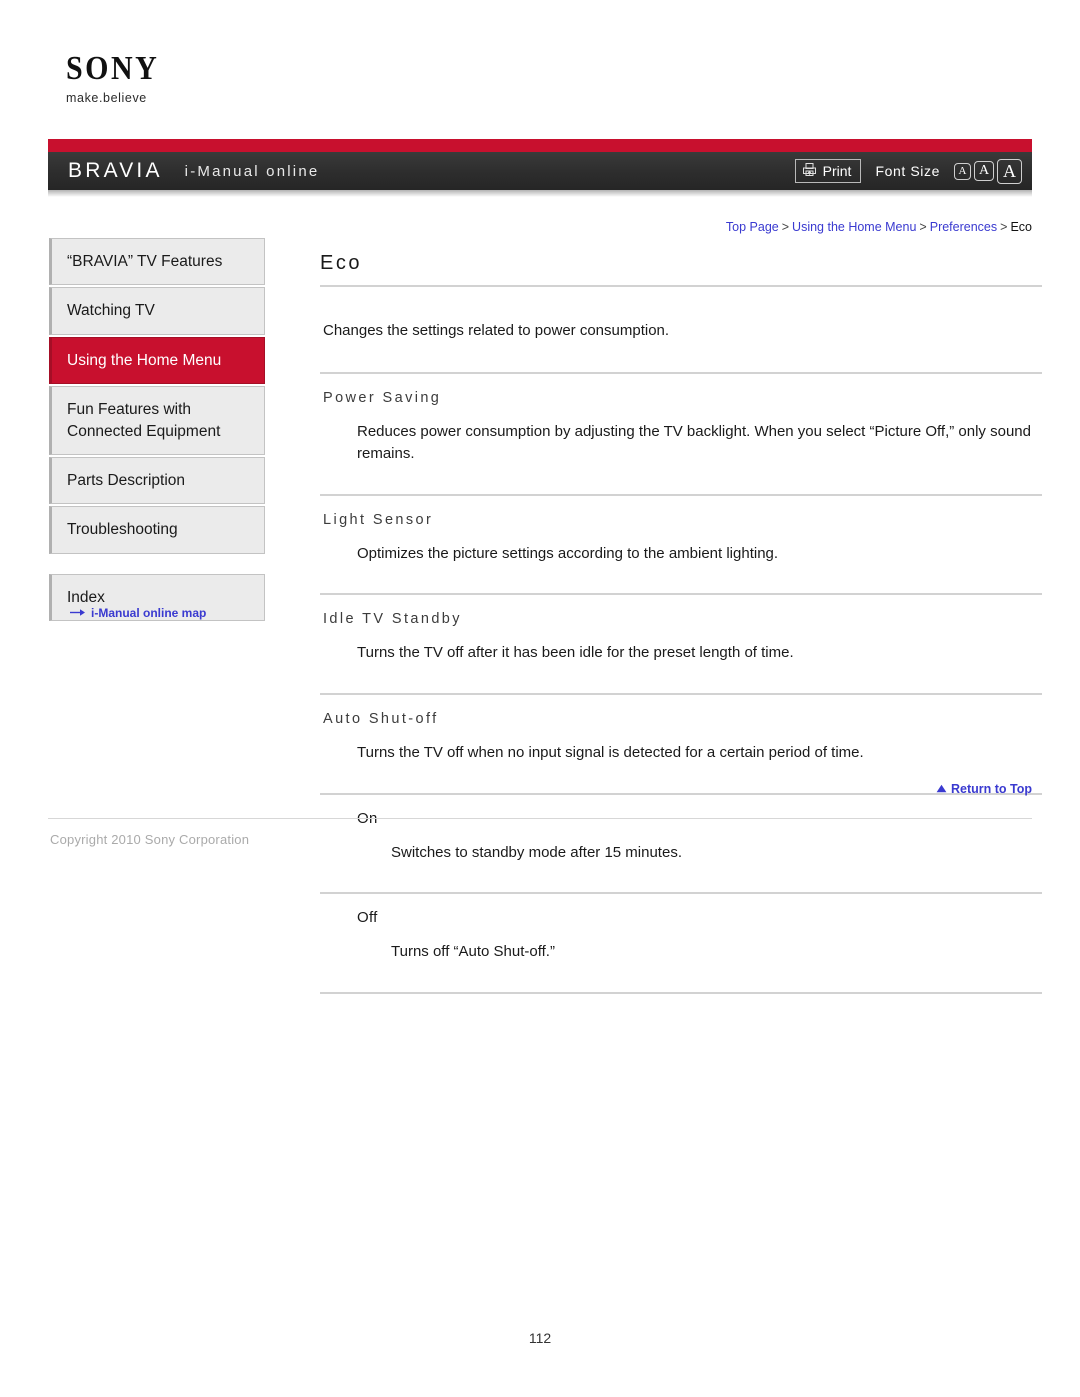 The image size is (1080, 1397). Describe the element at coordinates (341, 263) in the screenshot. I see `page-title: Eco` at that location.